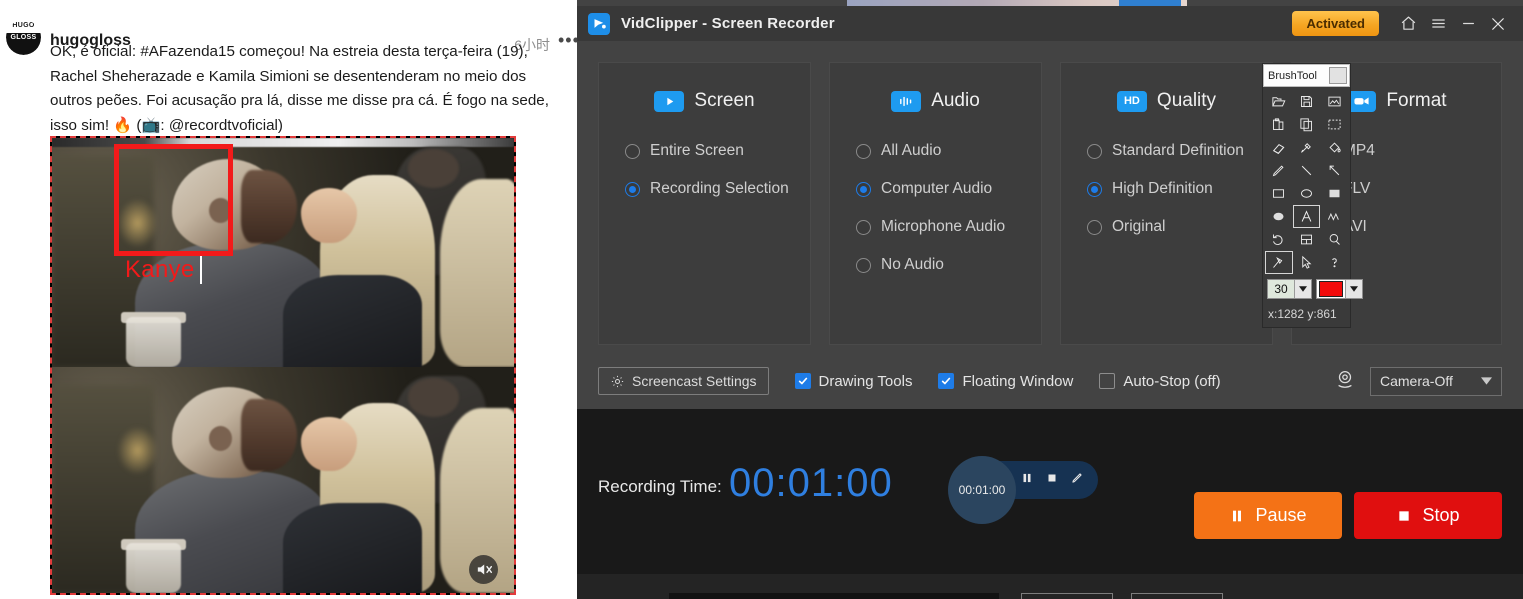 The image size is (1523, 599). What do you see at coordinates (811, 483) in the screenshot?
I see `recording-time-value: 00:01:00` at bounding box center [811, 483].